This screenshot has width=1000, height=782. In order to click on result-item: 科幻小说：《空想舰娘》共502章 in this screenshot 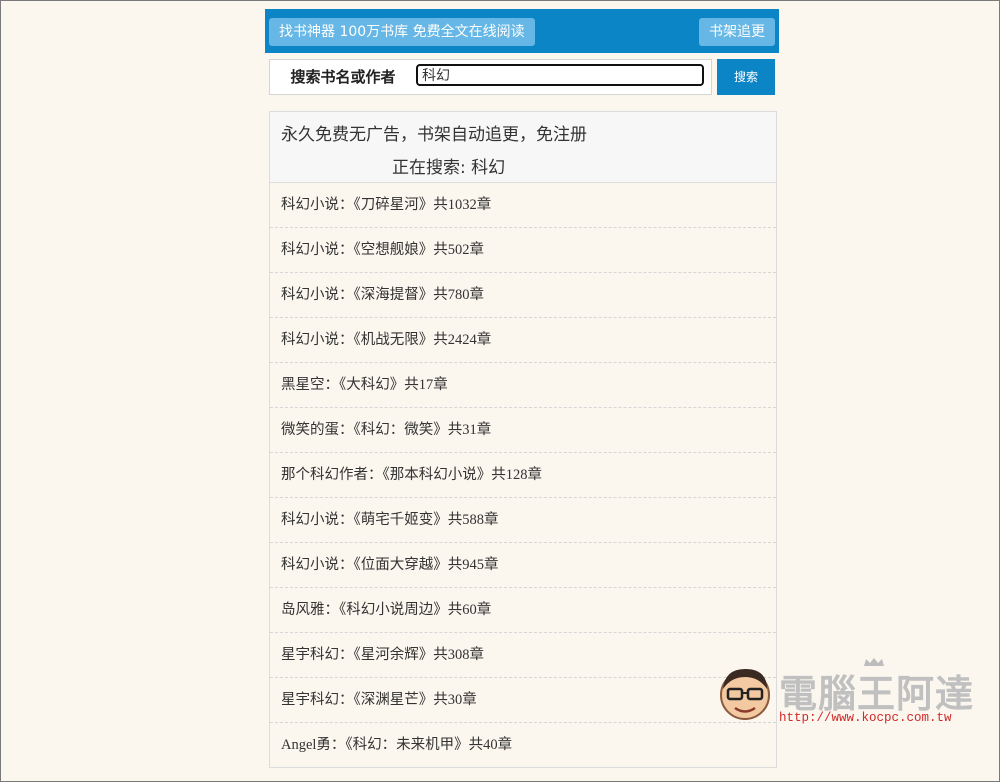, I will do `click(523, 250)`.